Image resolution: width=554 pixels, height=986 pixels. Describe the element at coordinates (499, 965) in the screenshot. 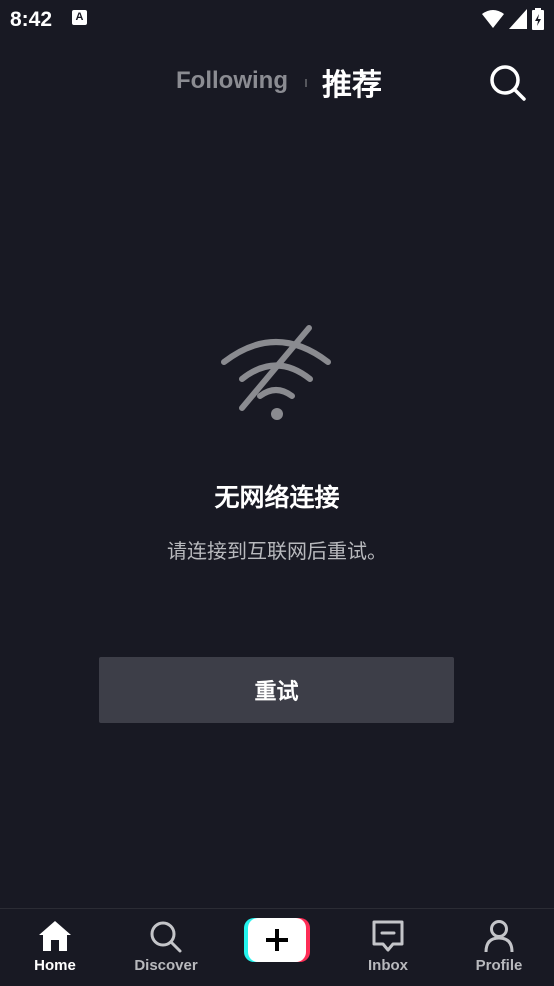

I see `nav-profile-label: Profile` at that location.